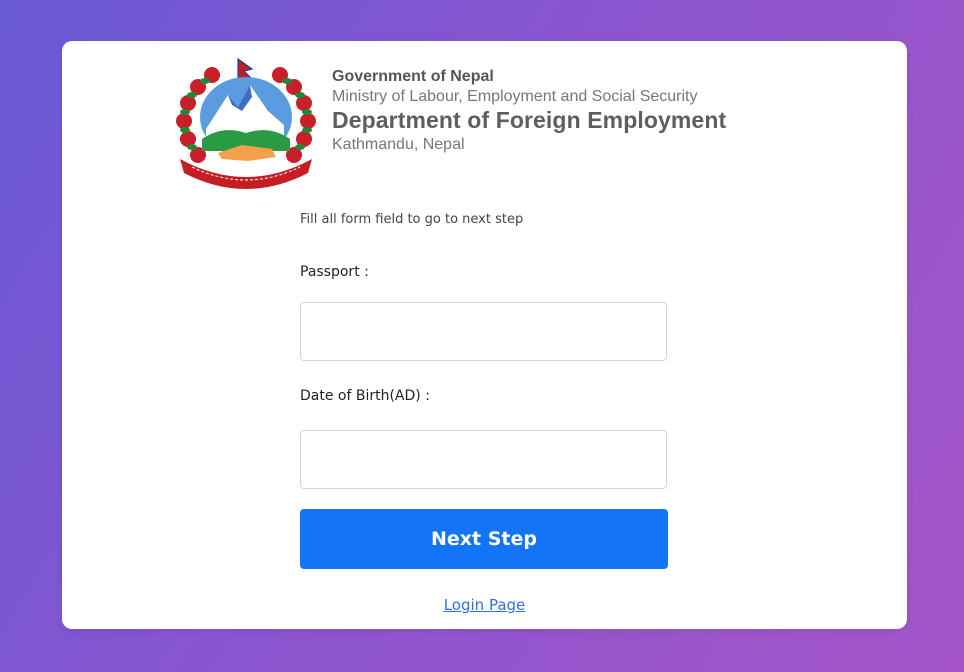  What do you see at coordinates (529, 120) in the screenshot?
I see `department-title: Department of Foreign Employment` at bounding box center [529, 120].